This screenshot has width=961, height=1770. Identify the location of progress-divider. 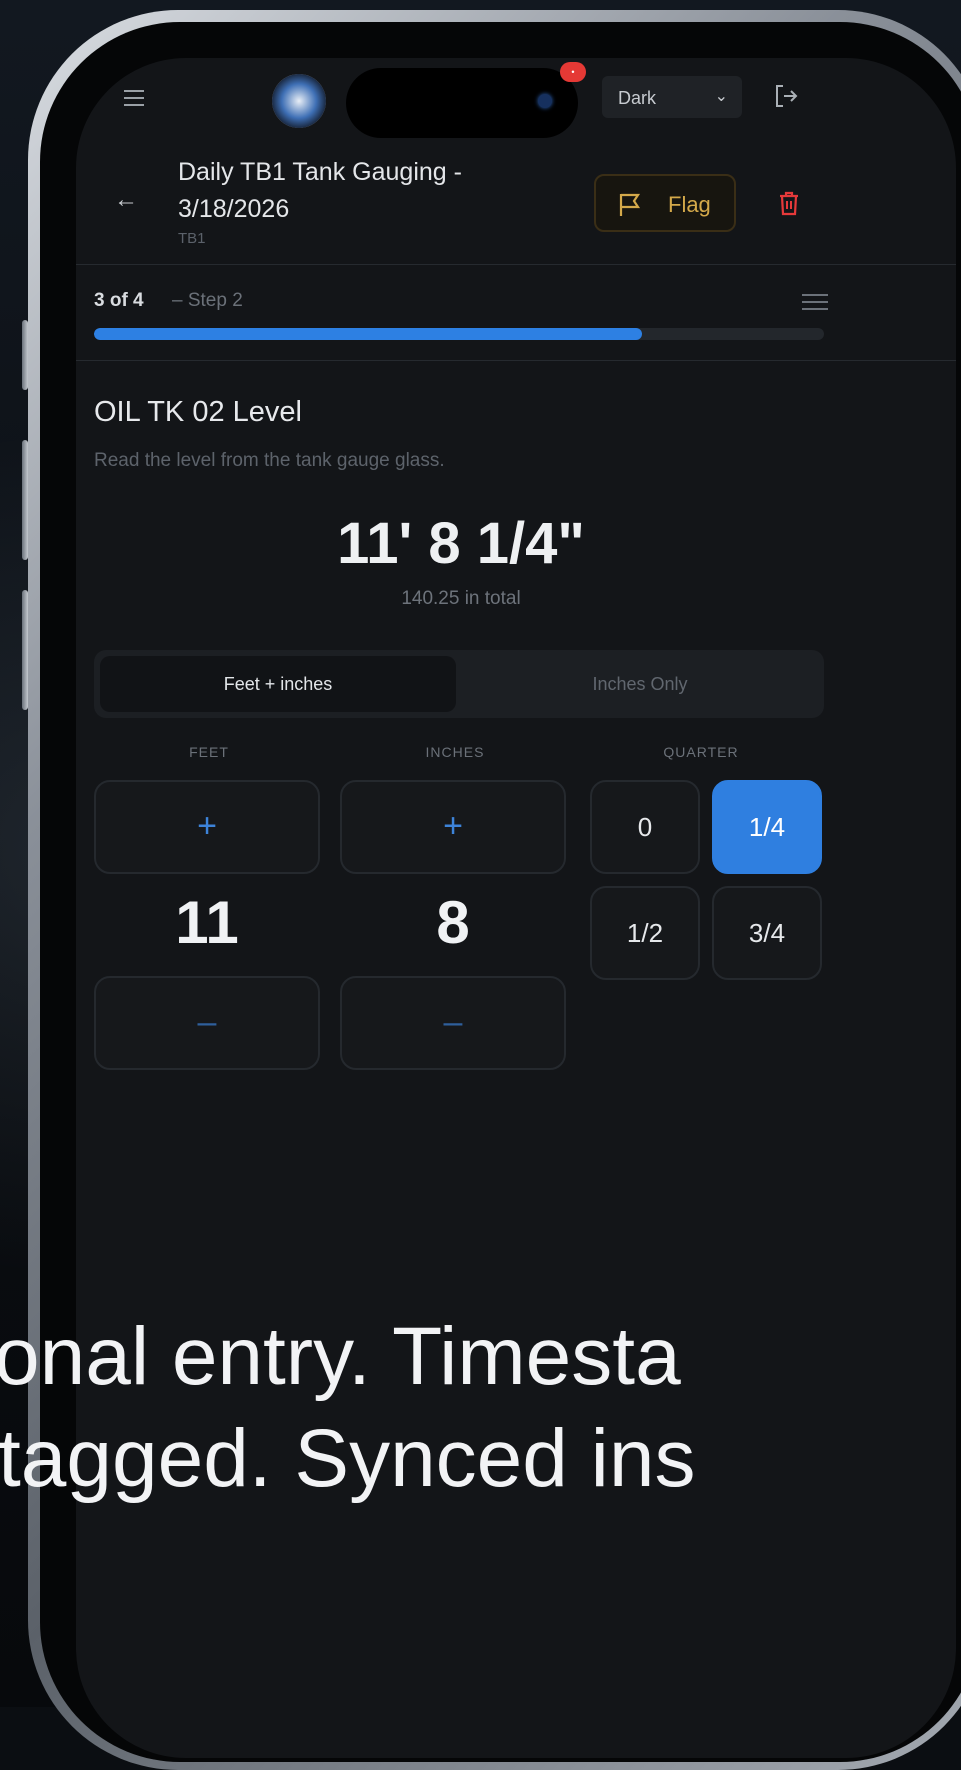
(516, 360).